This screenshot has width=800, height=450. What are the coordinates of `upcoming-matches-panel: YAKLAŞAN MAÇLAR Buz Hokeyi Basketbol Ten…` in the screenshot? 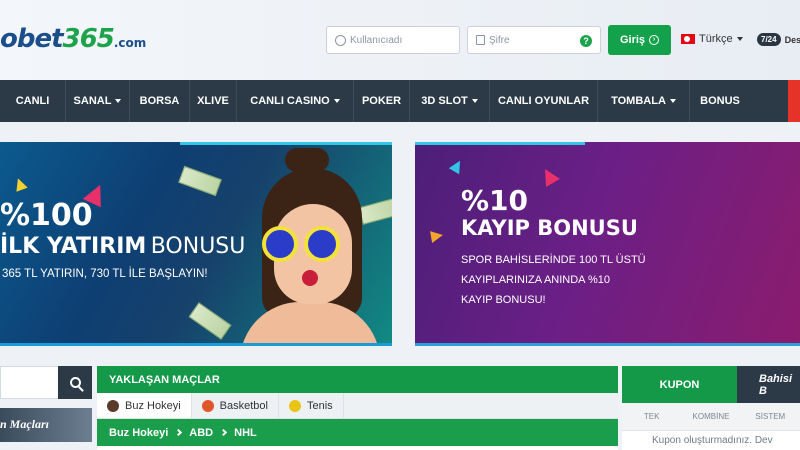 It's located at (357, 408).